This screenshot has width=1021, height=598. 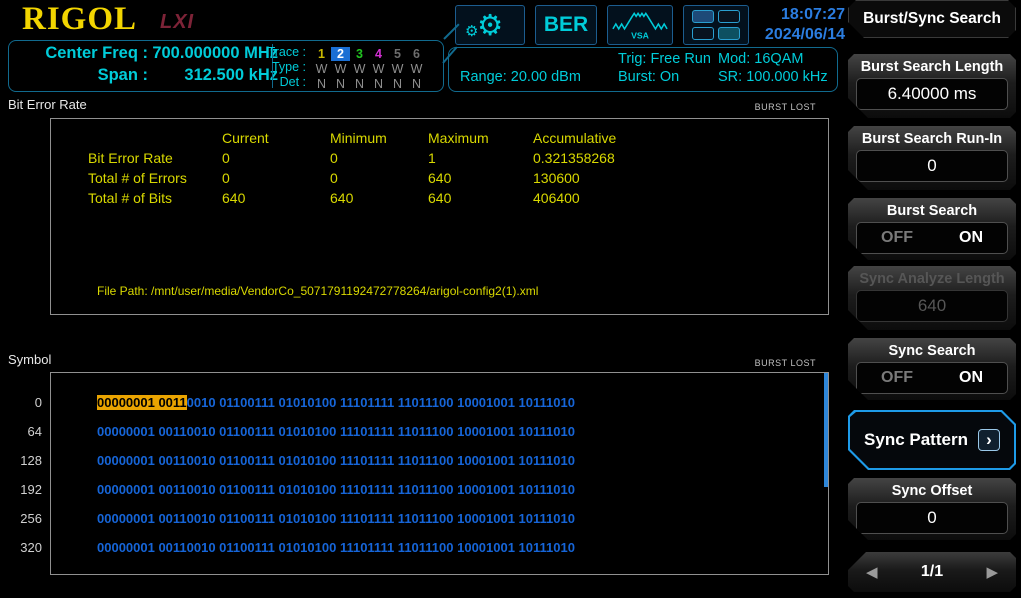 What do you see at coordinates (932, 229) in the screenshot?
I see `burst-search-toggle-button: Burst Search OFF ON` at bounding box center [932, 229].